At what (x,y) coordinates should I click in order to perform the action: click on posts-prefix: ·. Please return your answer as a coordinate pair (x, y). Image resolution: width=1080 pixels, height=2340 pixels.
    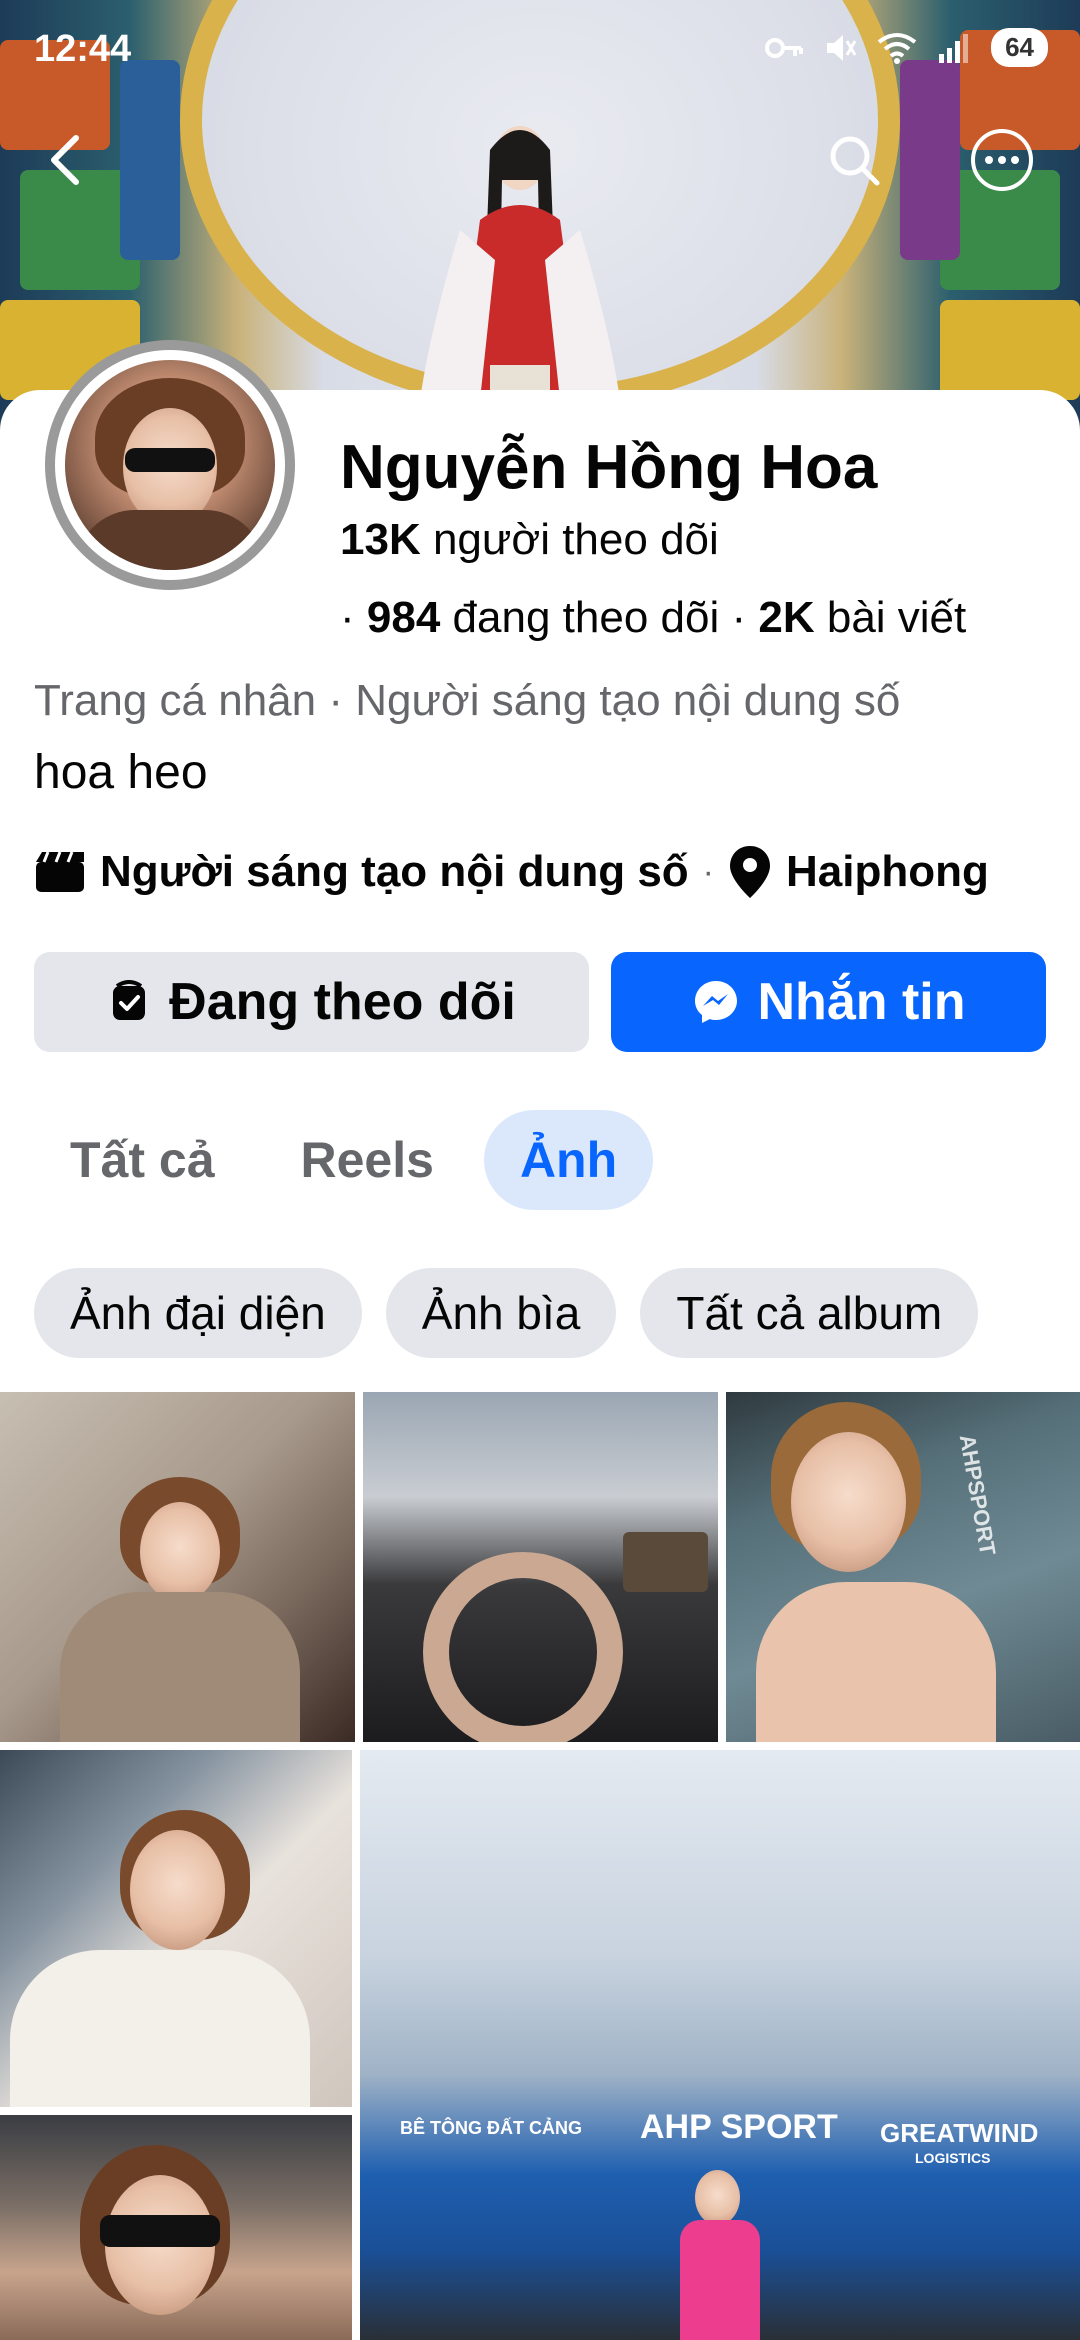
    Looking at the image, I should click on (739, 617).